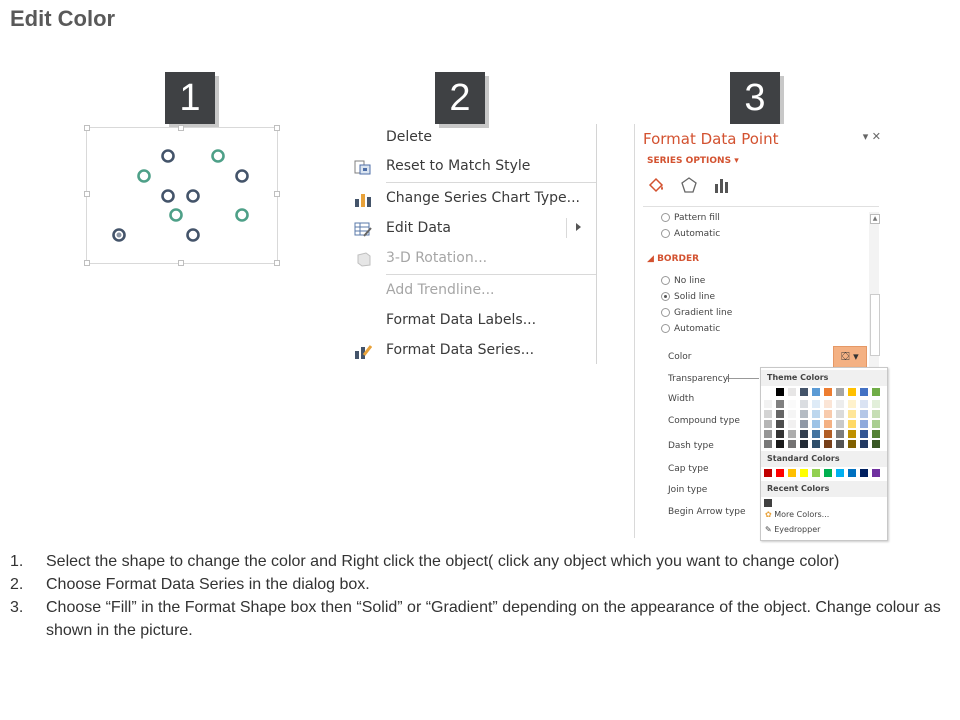  I want to click on slider-thumb, so click(728, 378).